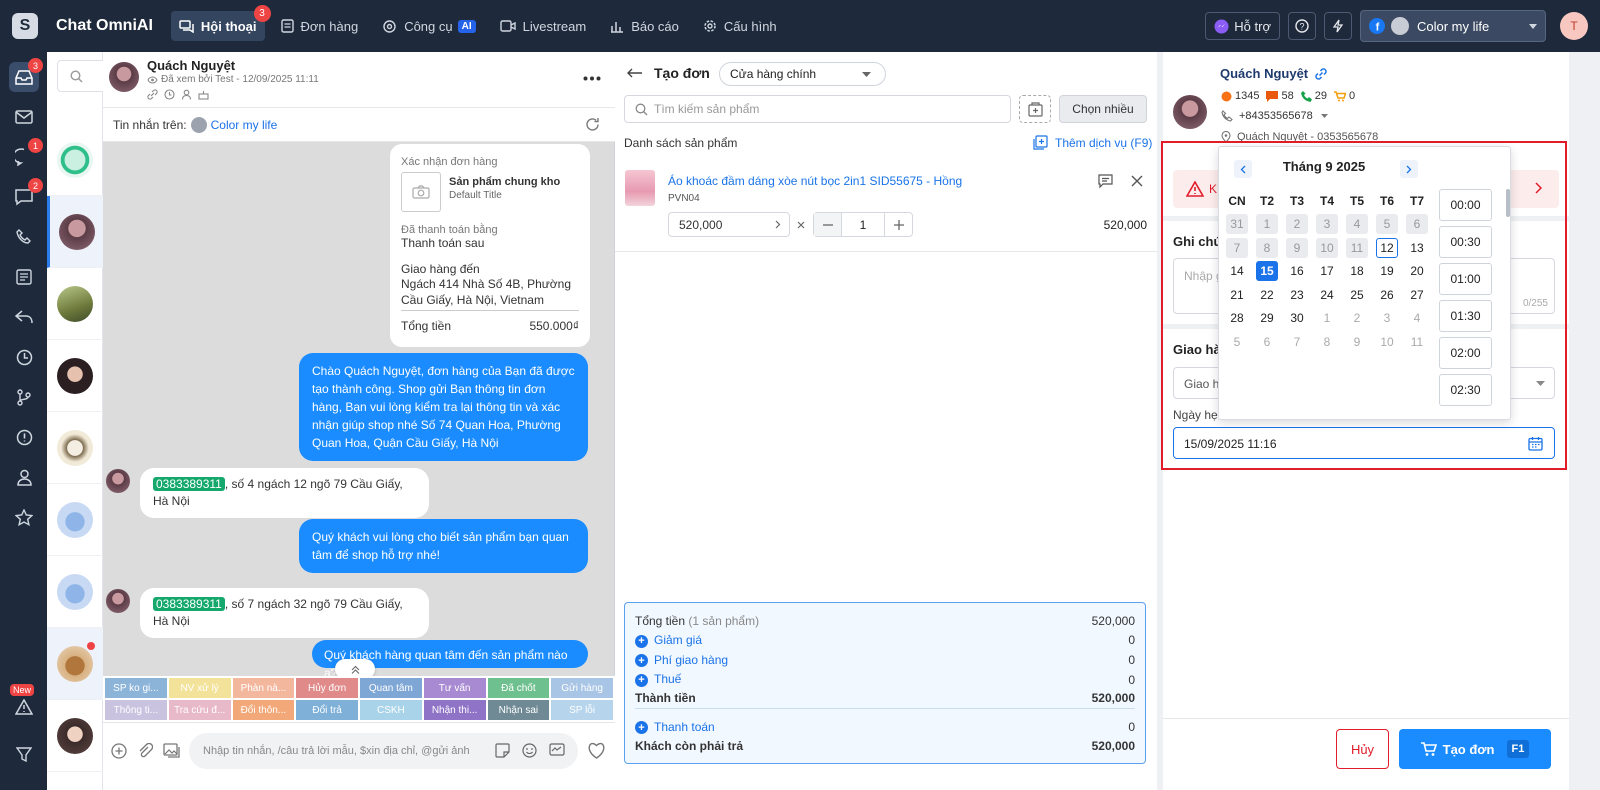  I want to click on activity-icon, so click(557, 750).